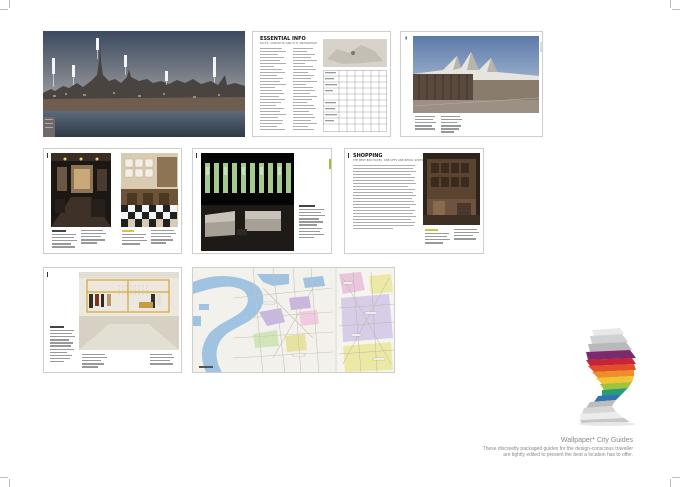  I want to click on guide-books-stack, so click(607, 377).